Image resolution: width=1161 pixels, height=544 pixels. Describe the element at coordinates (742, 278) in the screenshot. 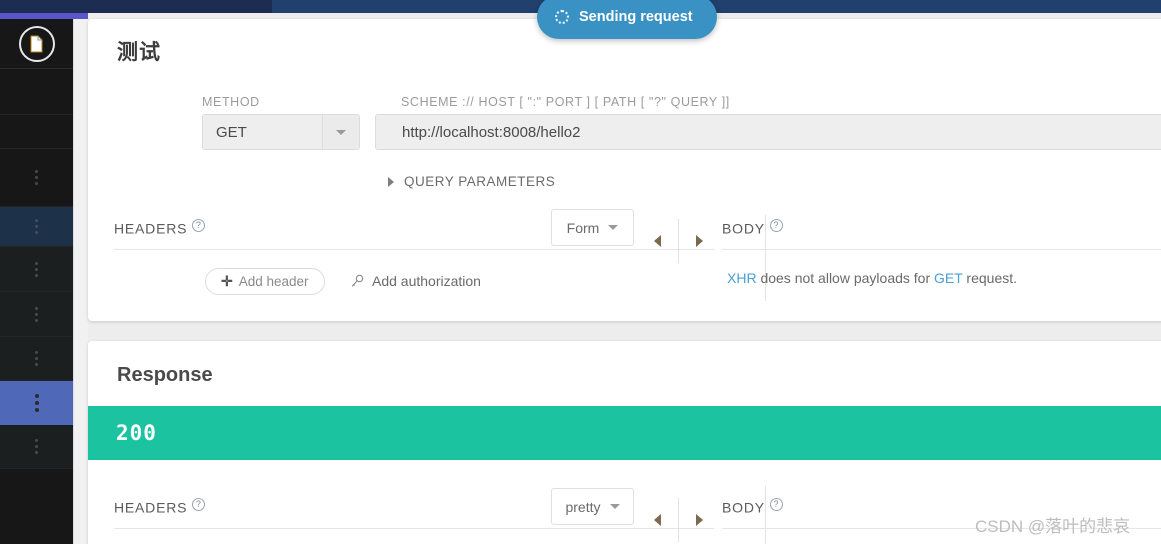

I see `xhr-link: XHR` at that location.